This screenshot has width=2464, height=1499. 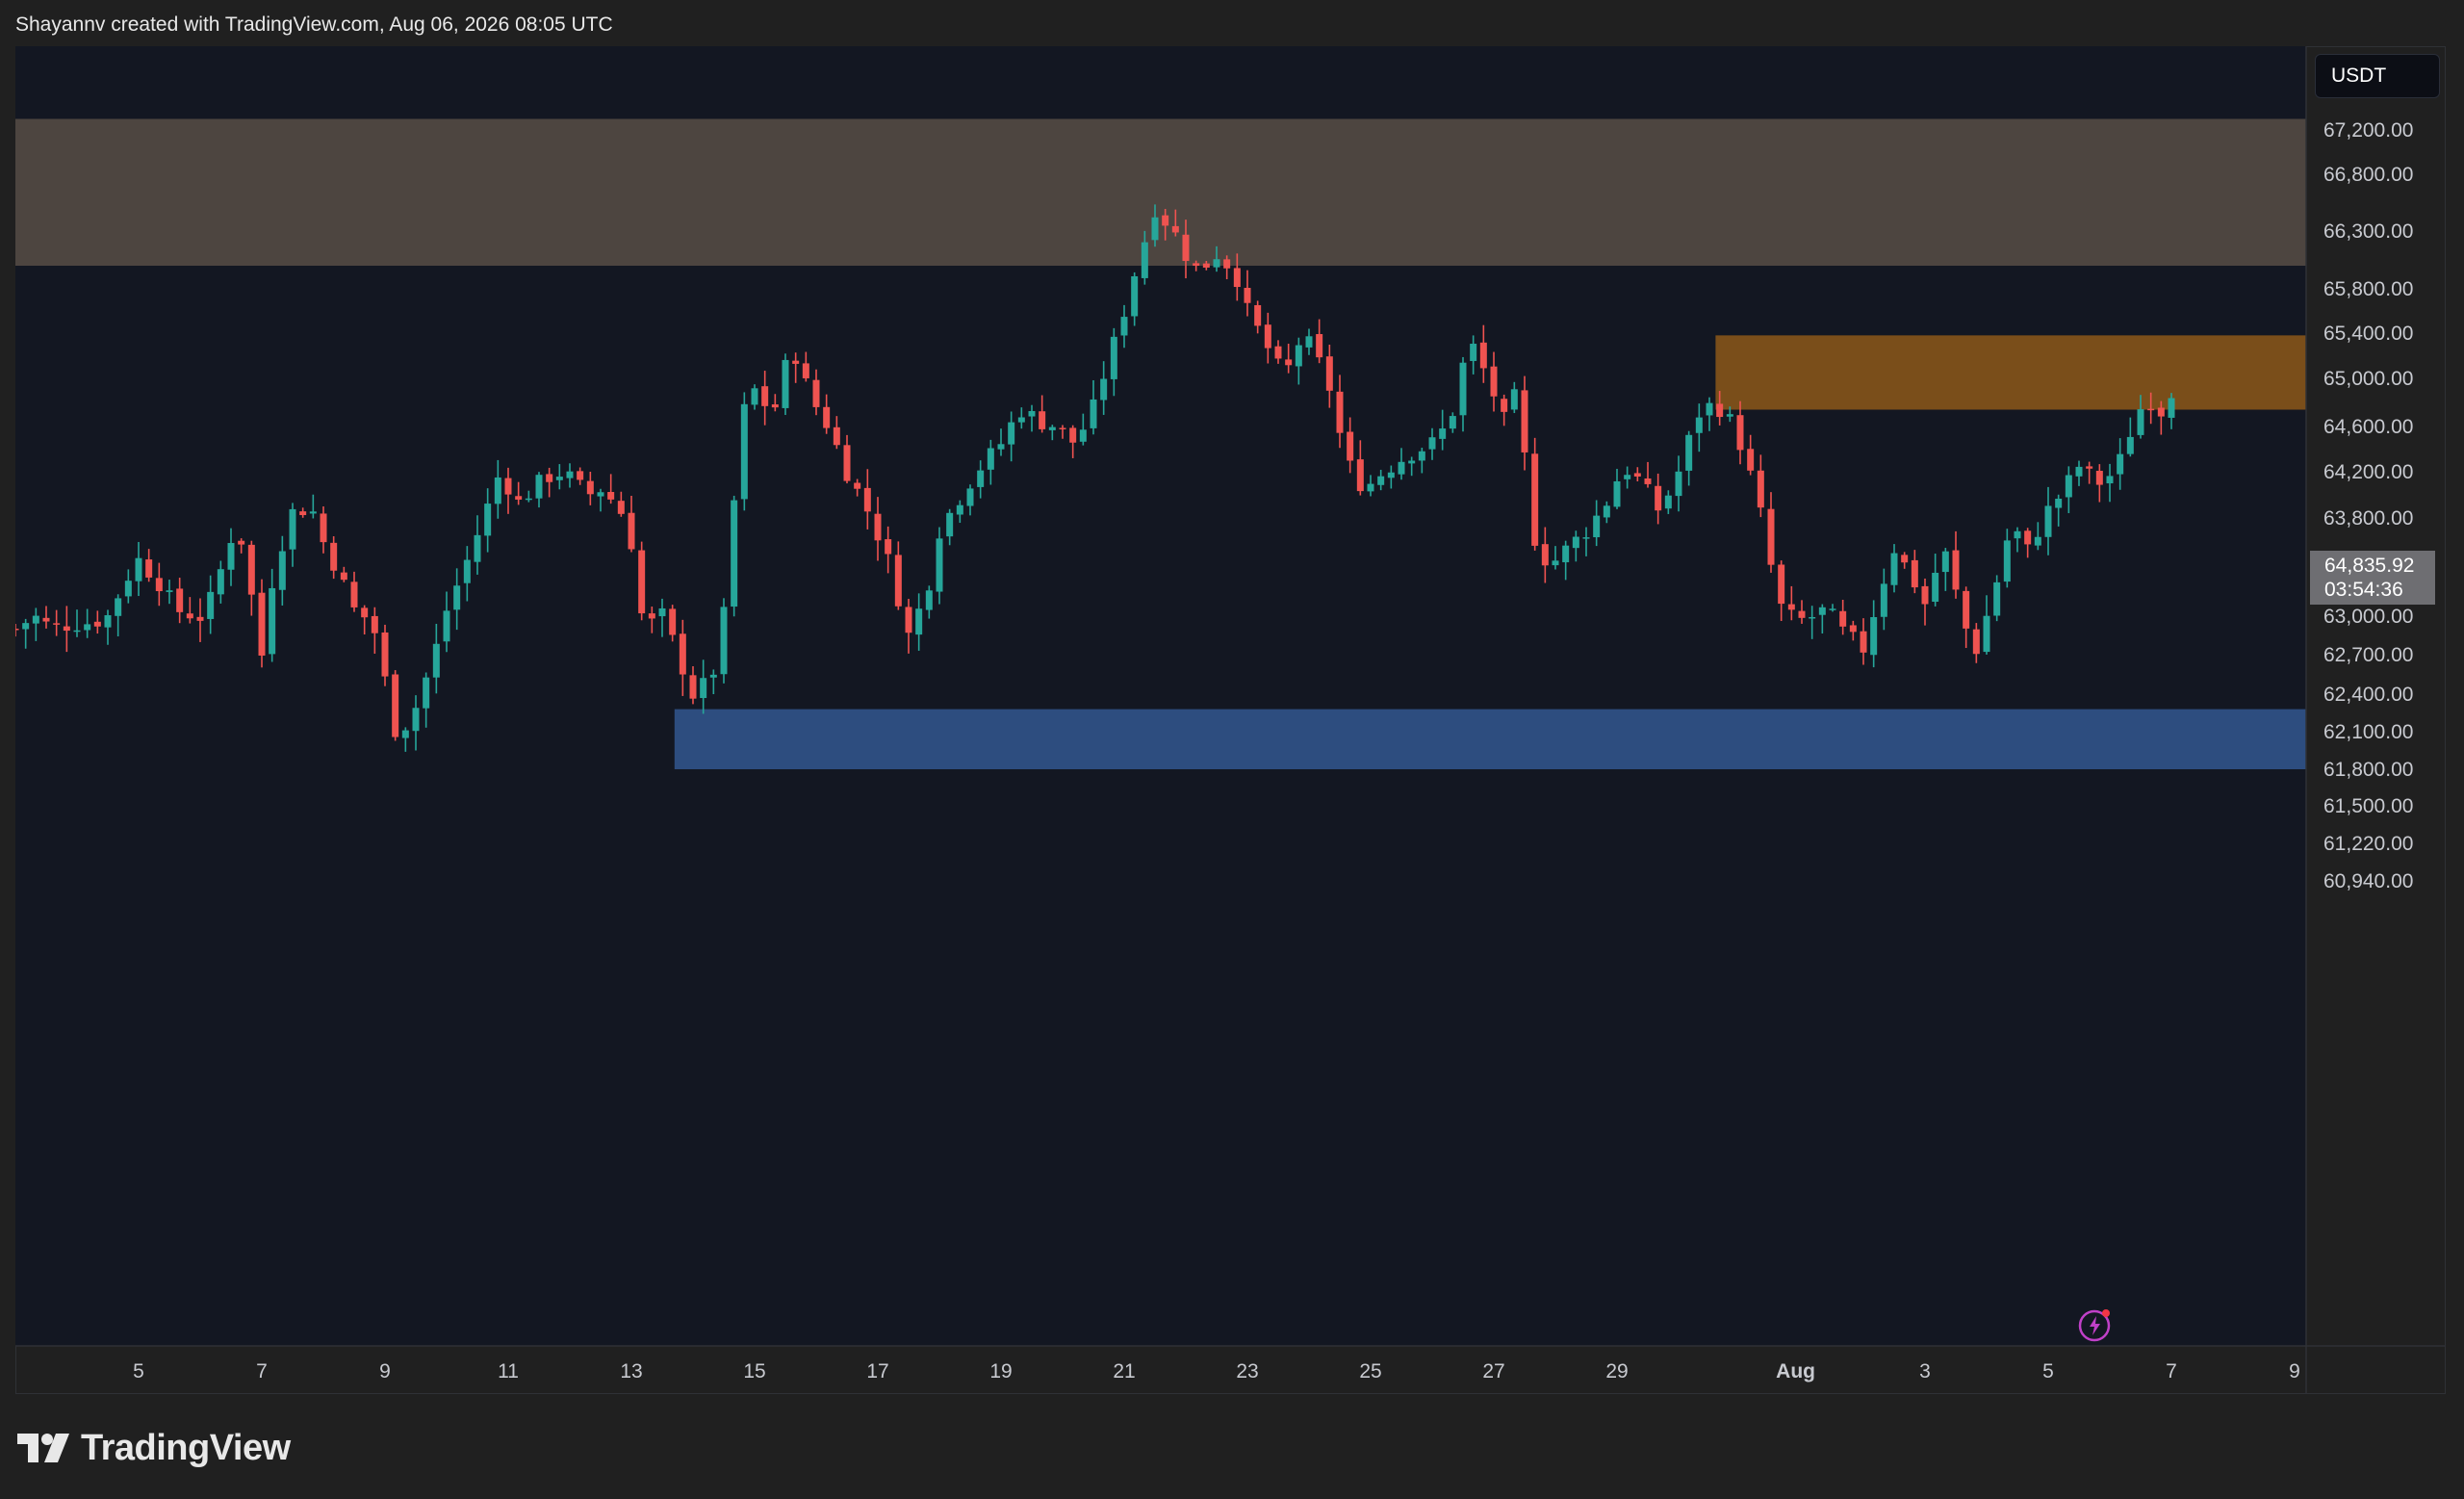 What do you see at coordinates (877, 1371) in the screenshot?
I see `time-tick-label: 17` at bounding box center [877, 1371].